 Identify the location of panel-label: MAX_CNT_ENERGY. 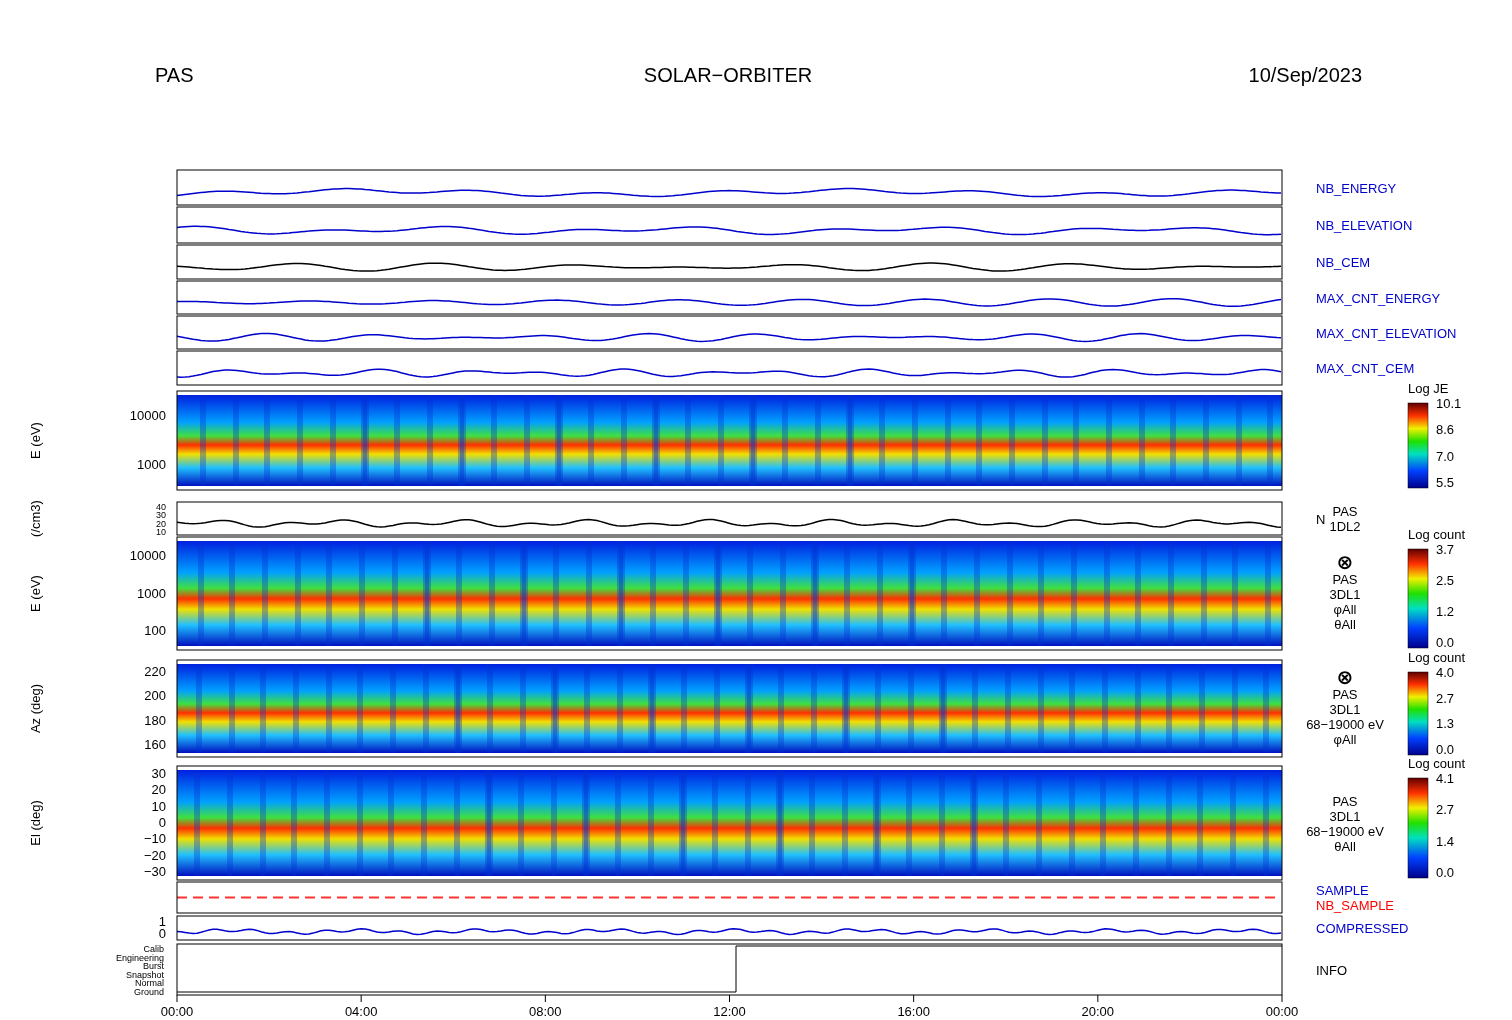
(1378, 298).